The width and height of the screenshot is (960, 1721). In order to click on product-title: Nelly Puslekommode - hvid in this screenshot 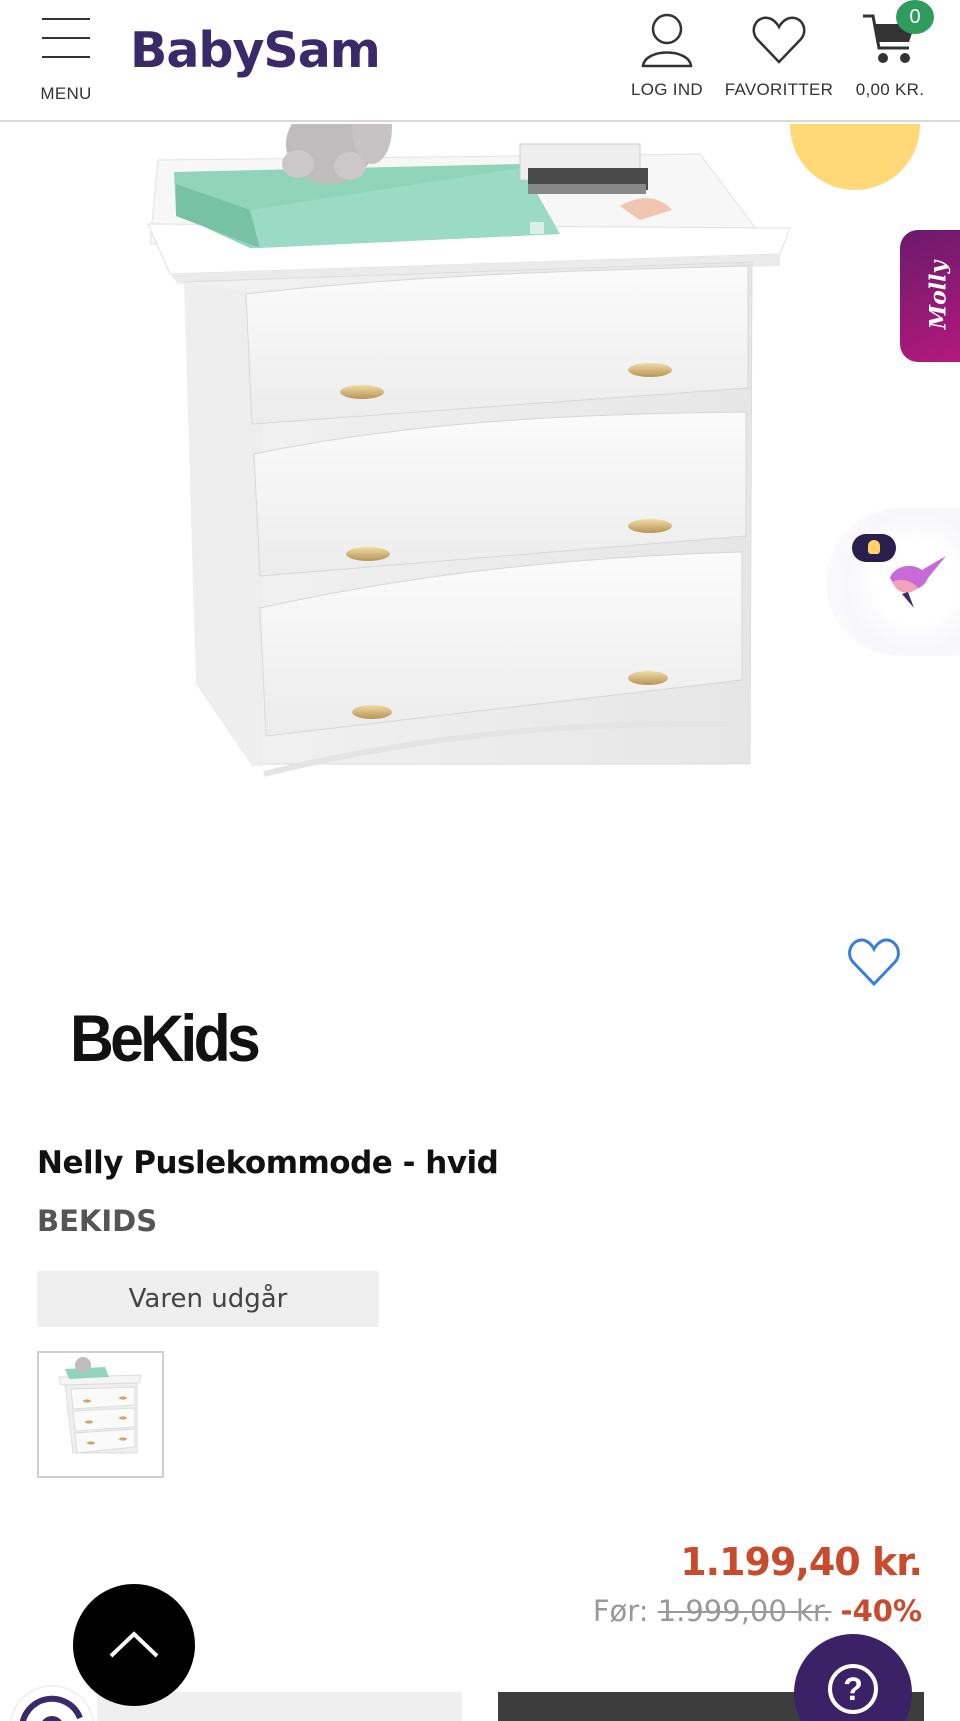, I will do `click(268, 1163)`.